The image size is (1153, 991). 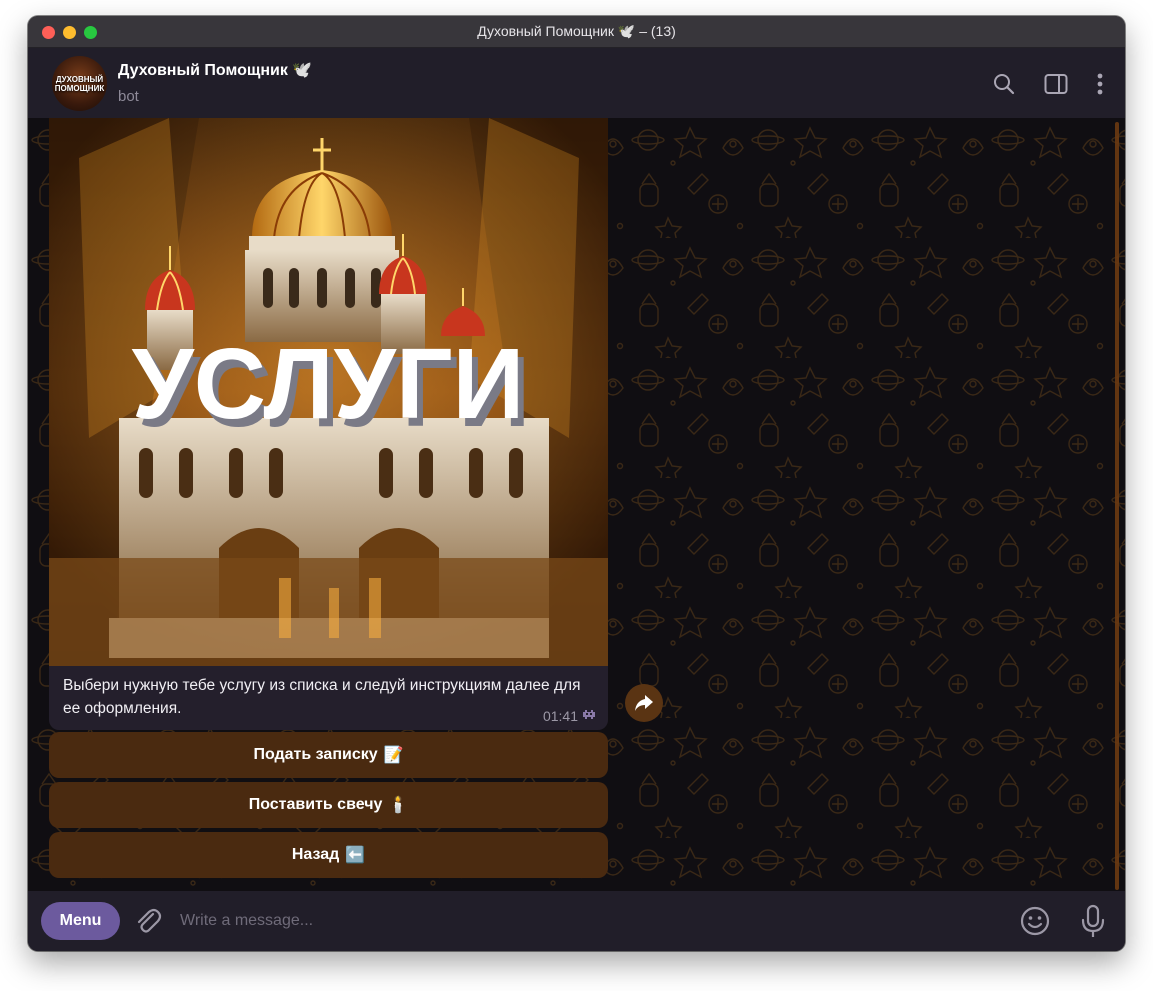 I want to click on microphone-icon, so click(x=1093, y=921).